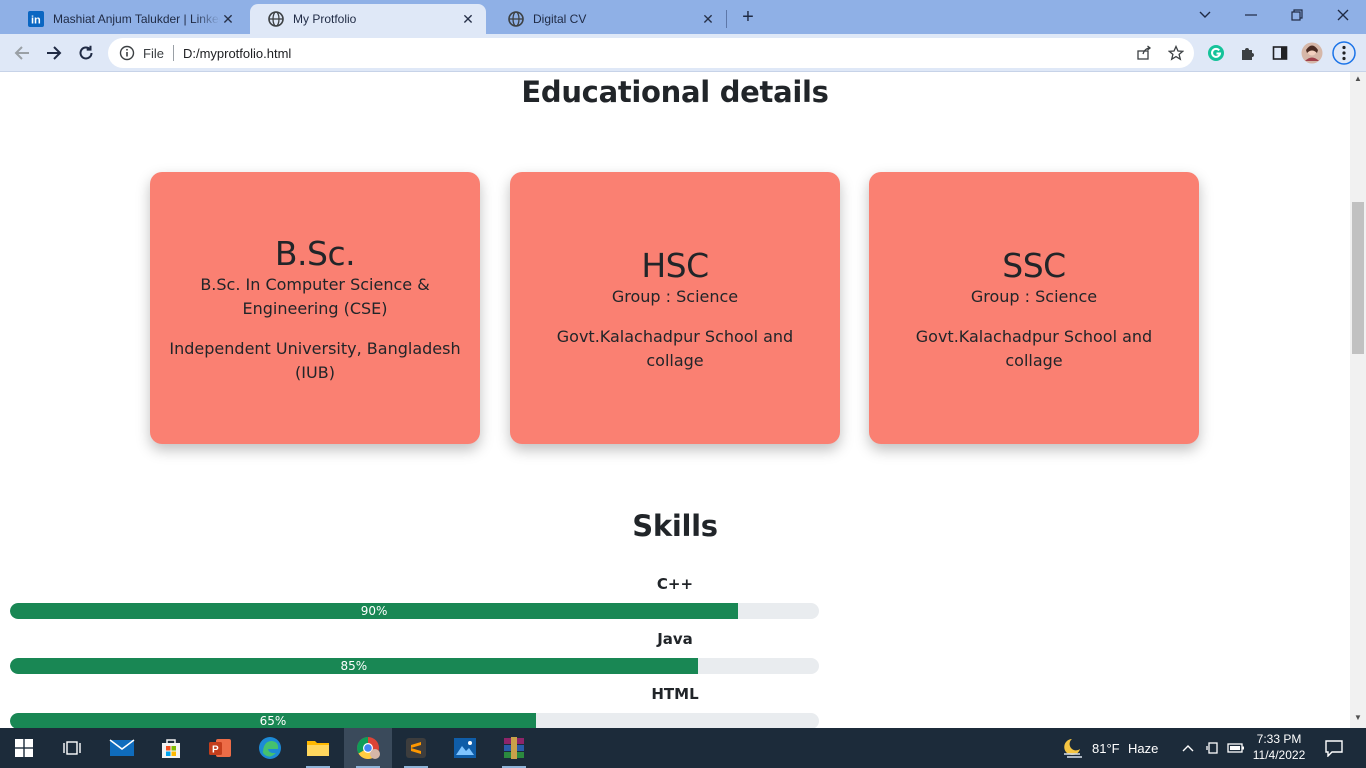 This screenshot has width=1366, height=768. I want to click on side-panel-icon, so click(1280, 53).